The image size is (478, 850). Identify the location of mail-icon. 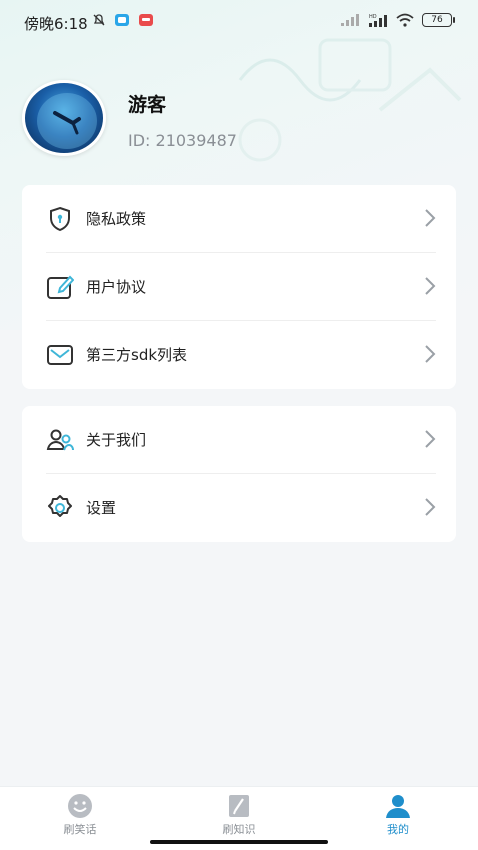
(60, 355).